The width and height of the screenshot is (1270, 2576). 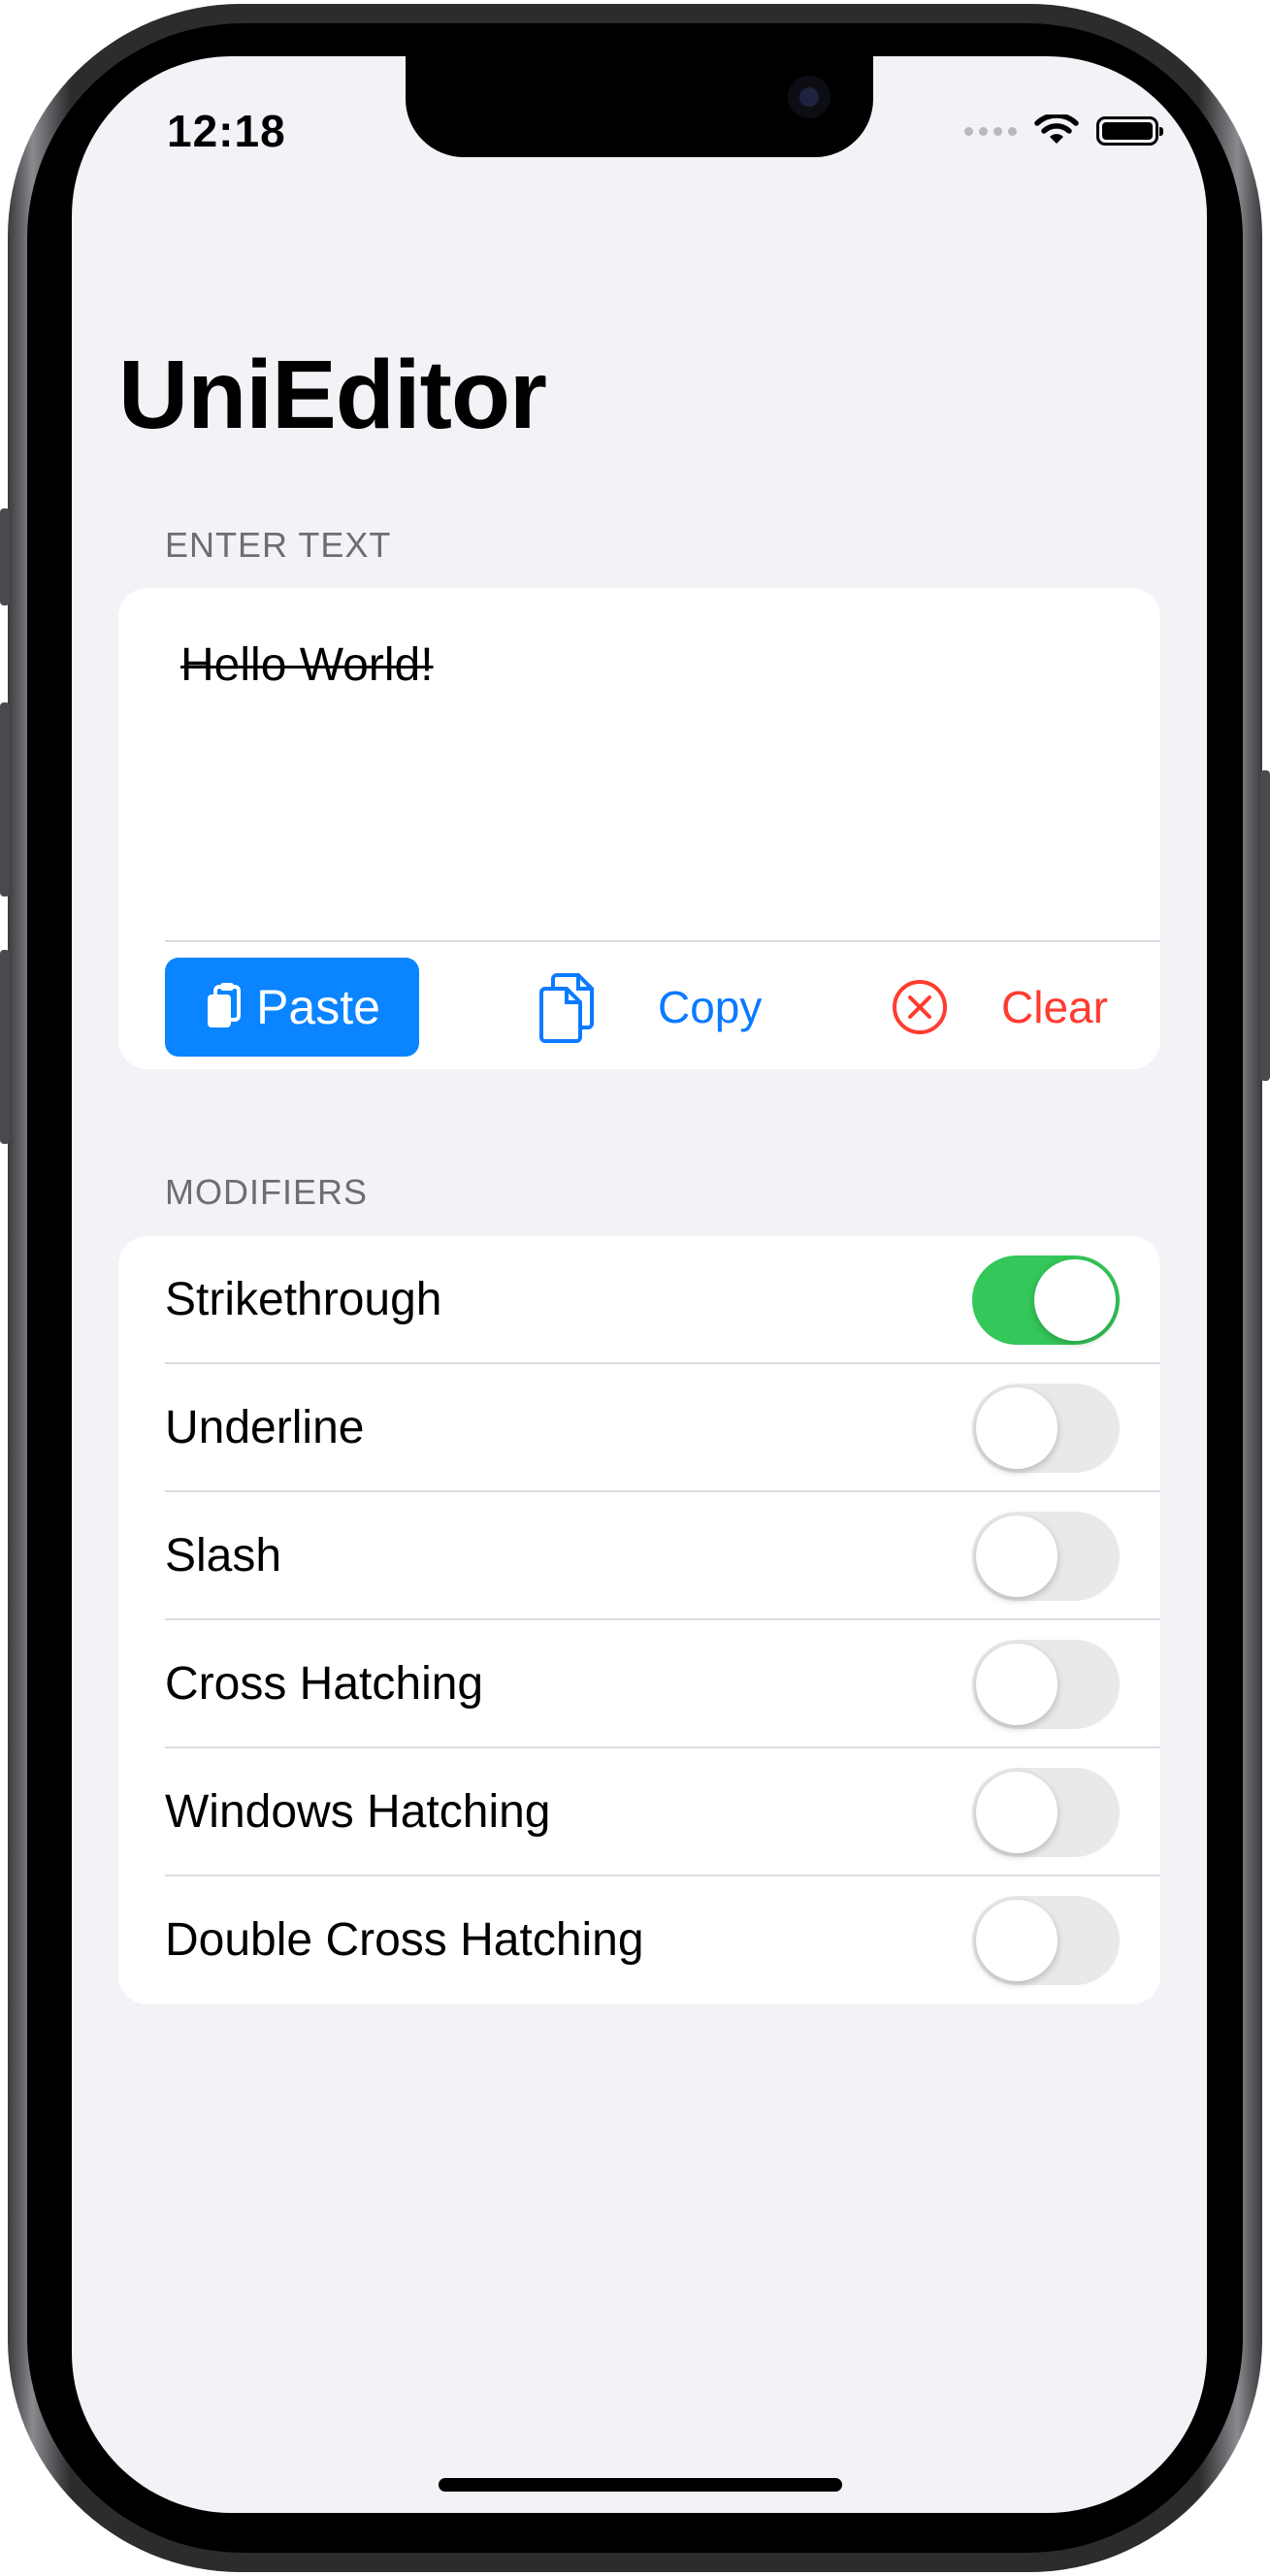 What do you see at coordinates (5, 556) in the screenshot?
I see `mute-switch` at bounding box center [5, 556].